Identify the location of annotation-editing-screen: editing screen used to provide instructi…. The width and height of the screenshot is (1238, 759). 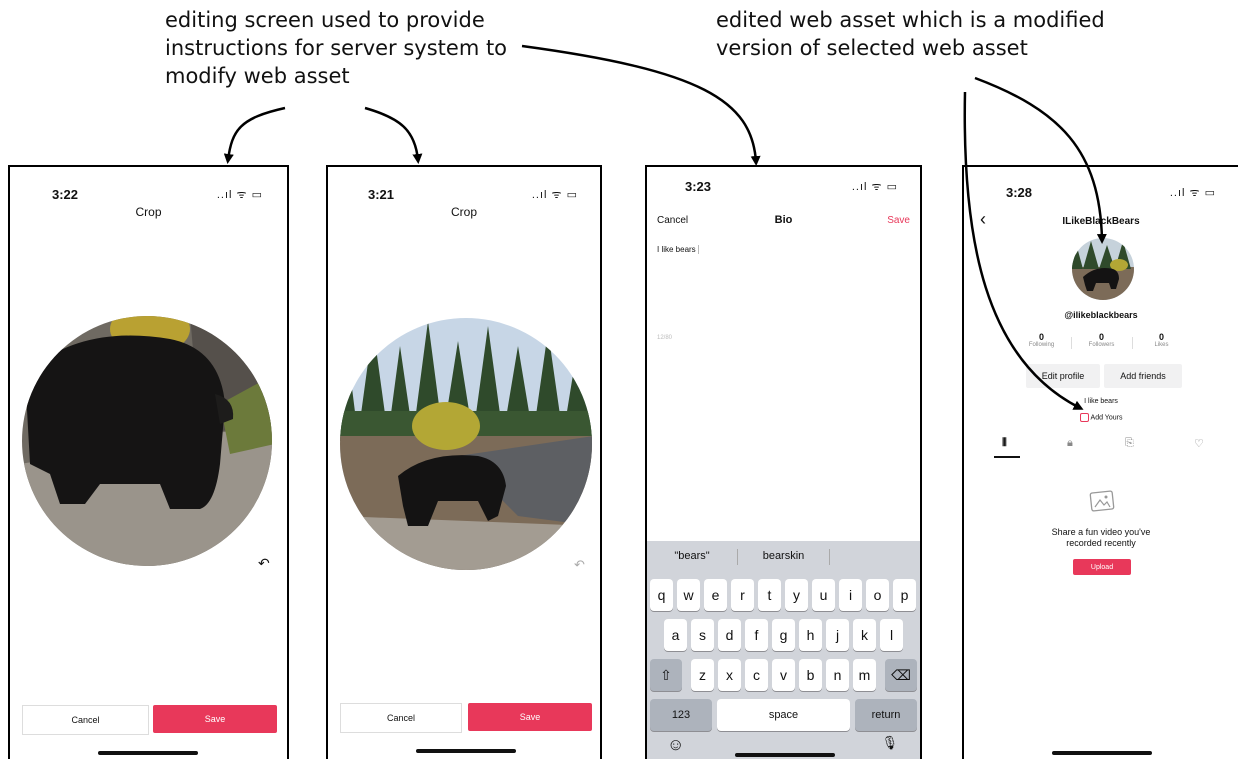
(375, 48).